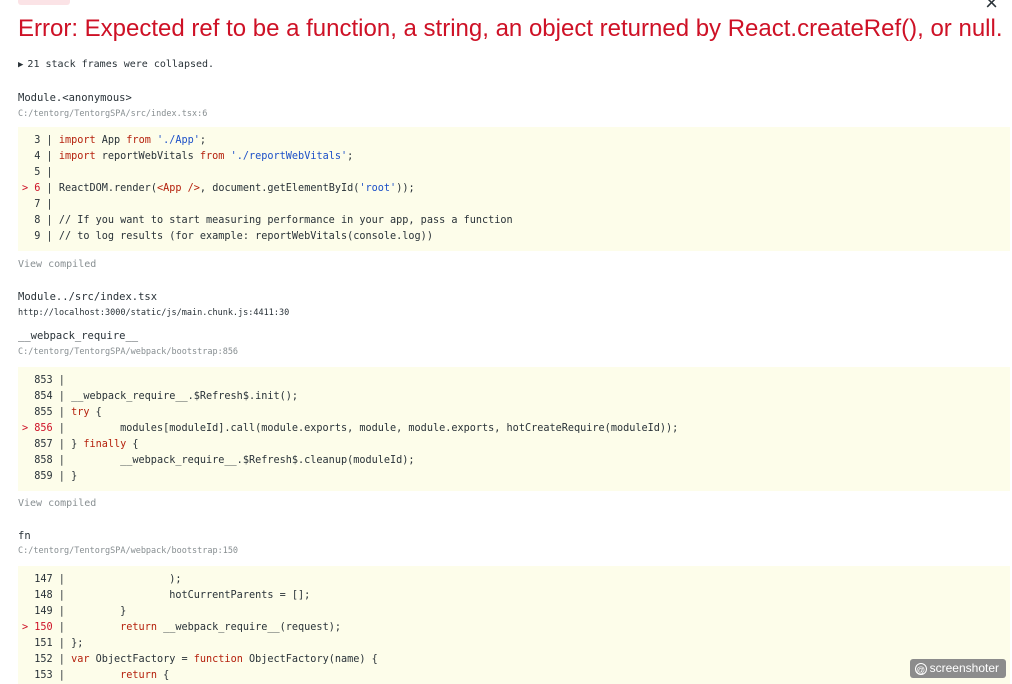  What do you see at coordinates (37, 595) in the screenshot?
I see `line-number: 148` at bounding box center [37, 595].